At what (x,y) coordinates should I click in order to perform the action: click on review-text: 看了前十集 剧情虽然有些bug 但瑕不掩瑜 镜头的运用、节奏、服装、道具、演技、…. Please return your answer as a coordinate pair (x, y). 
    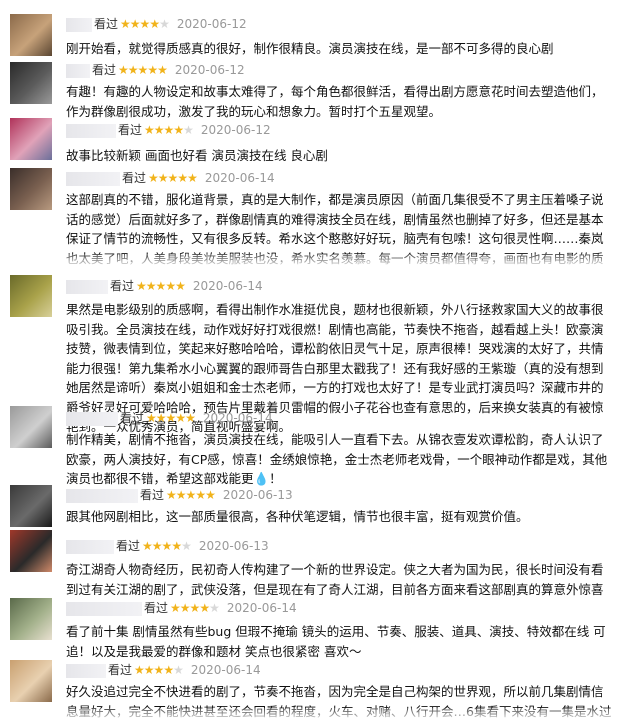
    Looking at the image, I should click on (336, 641).